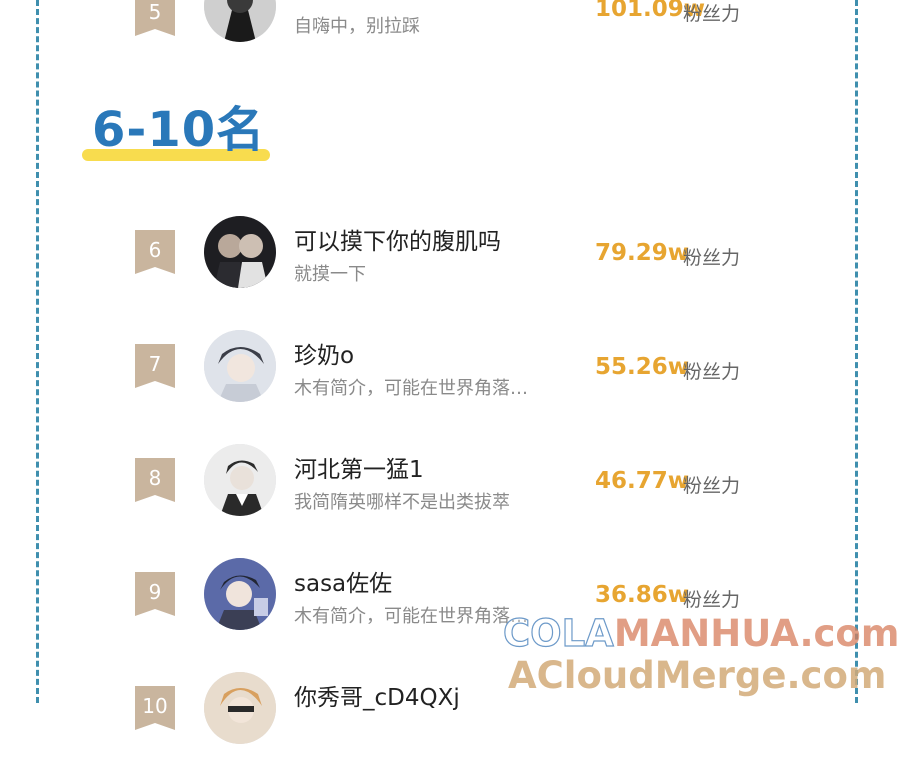 Image resolution: width=900 pixels, height=766 pixels. I want to click on ranking-row-6: 6 可以摸下你的腹肌吗 就摸一下 79.29w 粉丝力, so click(450, 255).